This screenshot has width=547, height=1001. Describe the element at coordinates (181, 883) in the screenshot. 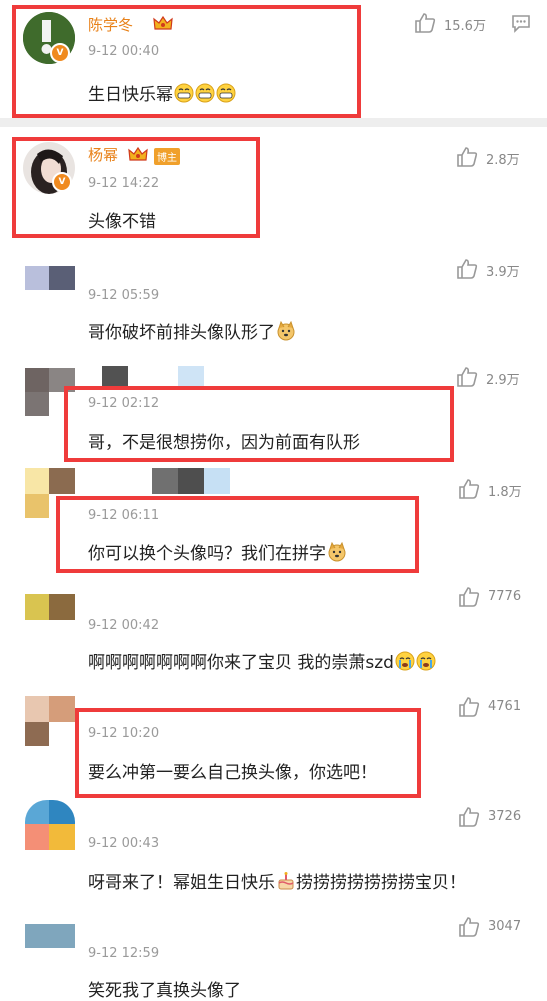

I see `comment-text-body: 呀哥来了！幂姐生日快乐` at that location.